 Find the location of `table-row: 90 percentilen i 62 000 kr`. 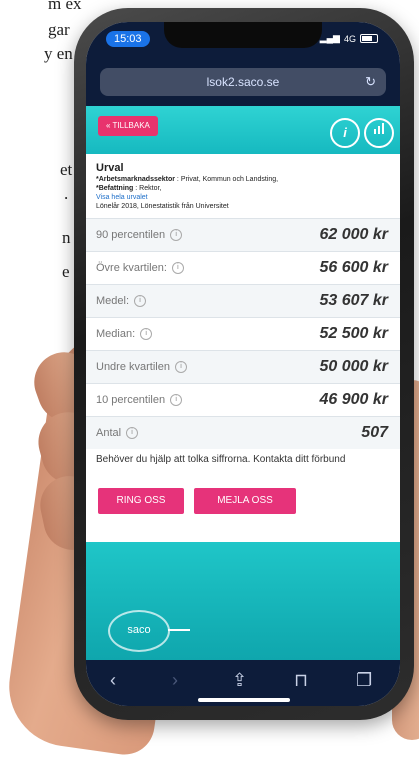

table-row: 90 percentilen i 62 000 kr is located at coordinates (243, 234).